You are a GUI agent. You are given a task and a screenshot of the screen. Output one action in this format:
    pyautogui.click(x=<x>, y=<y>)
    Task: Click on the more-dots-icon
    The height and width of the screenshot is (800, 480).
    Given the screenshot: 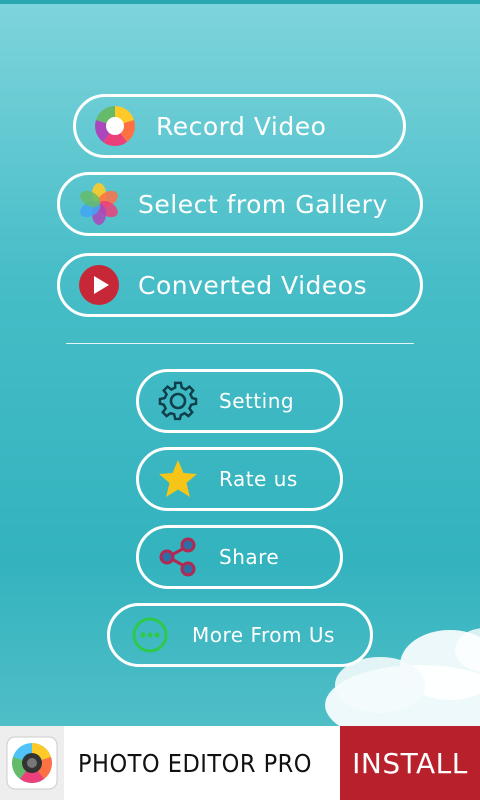 What is the action you would take?
    pyautogui.click(x=150, y=635)
    